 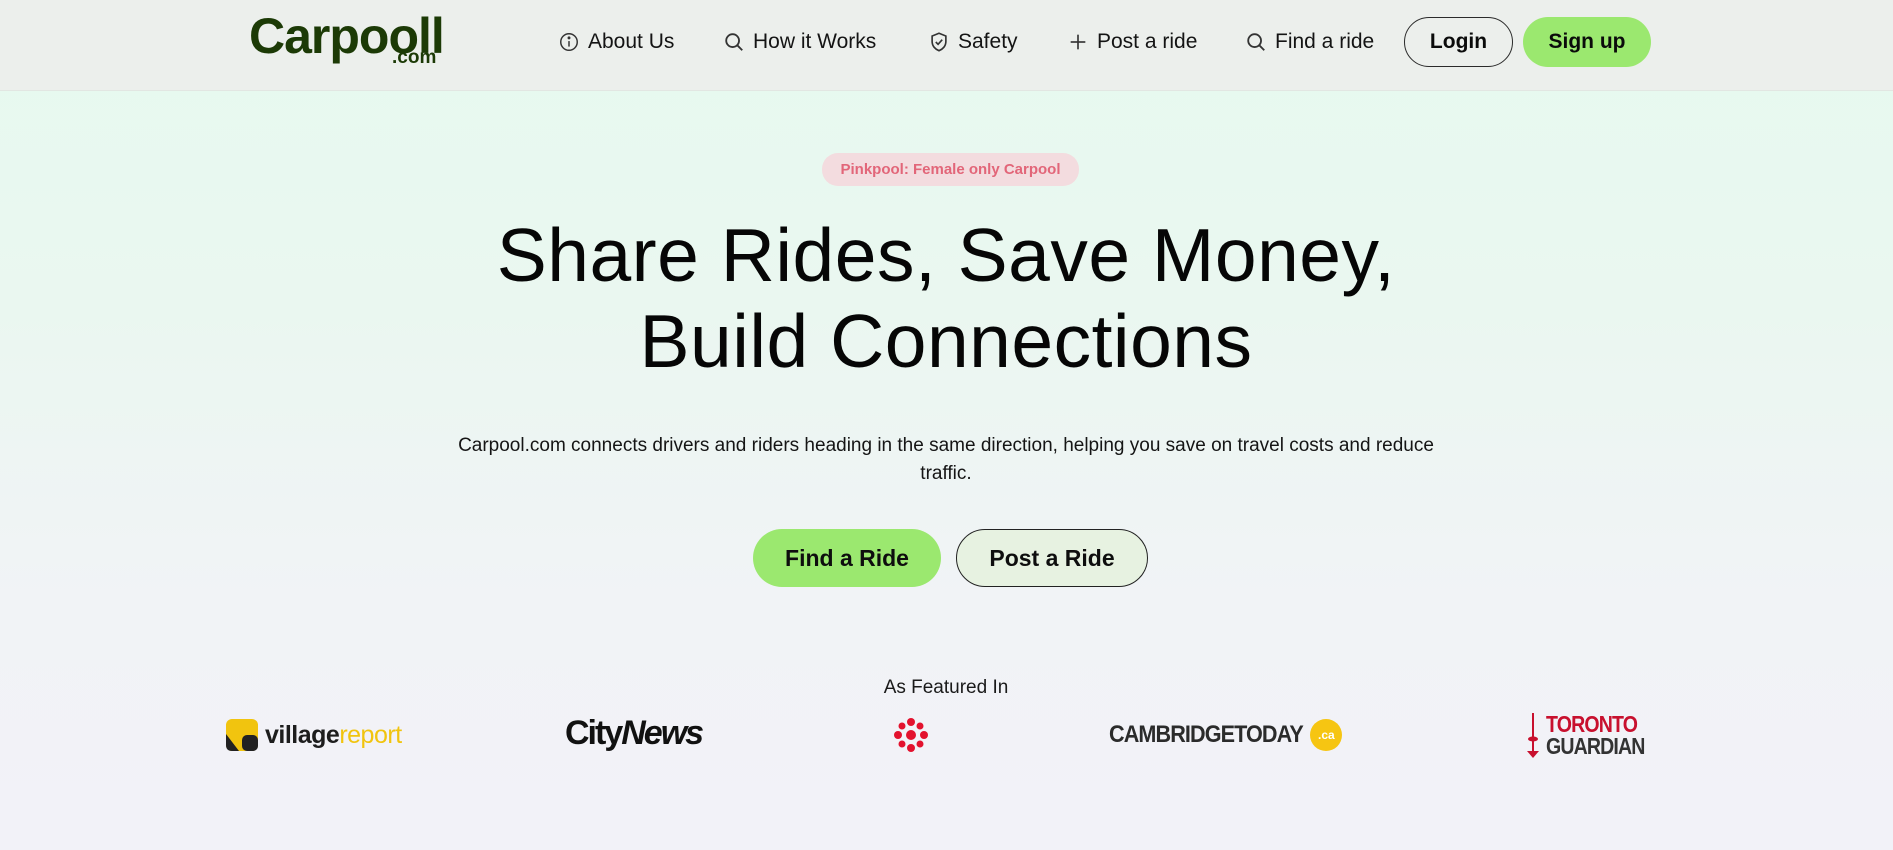 I want to click on nav-safety: Safety, so click(x=973, y=42).